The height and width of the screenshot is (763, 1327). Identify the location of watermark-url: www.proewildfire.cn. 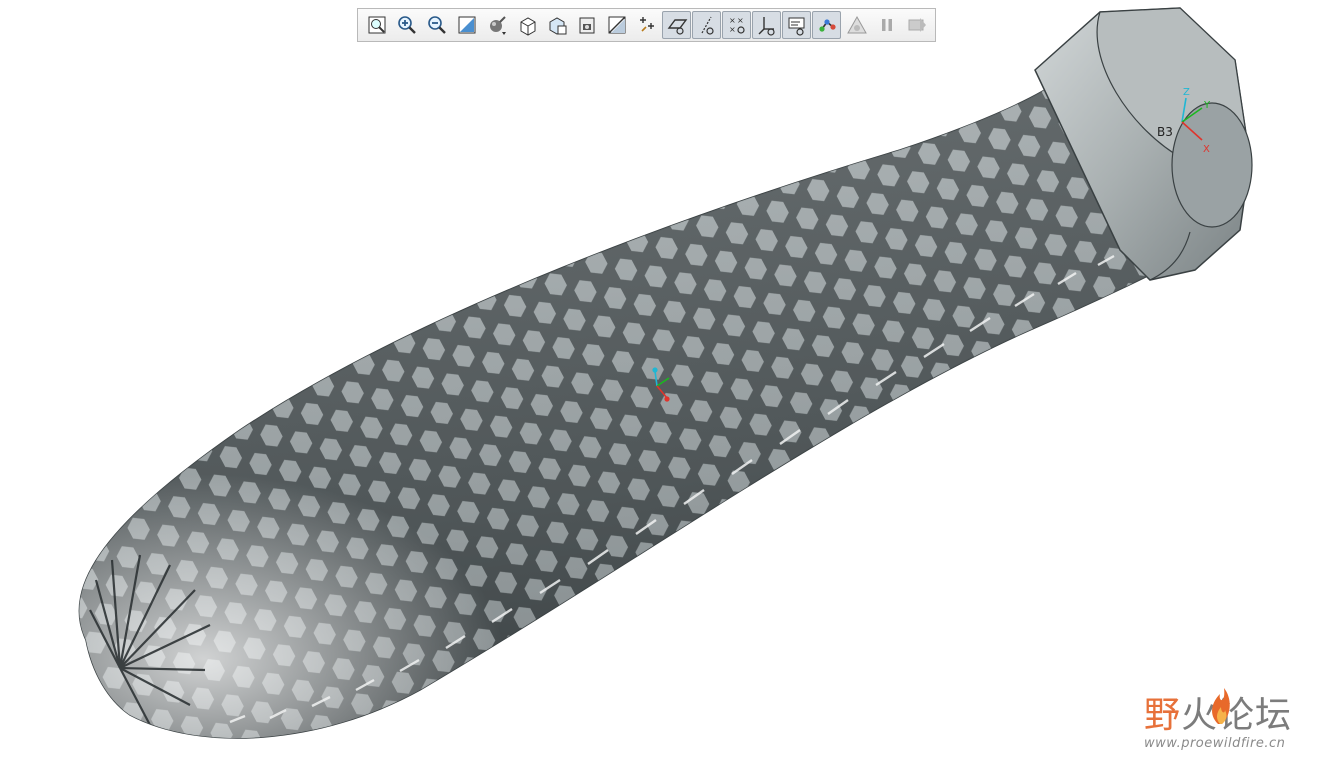
(1215, 743).